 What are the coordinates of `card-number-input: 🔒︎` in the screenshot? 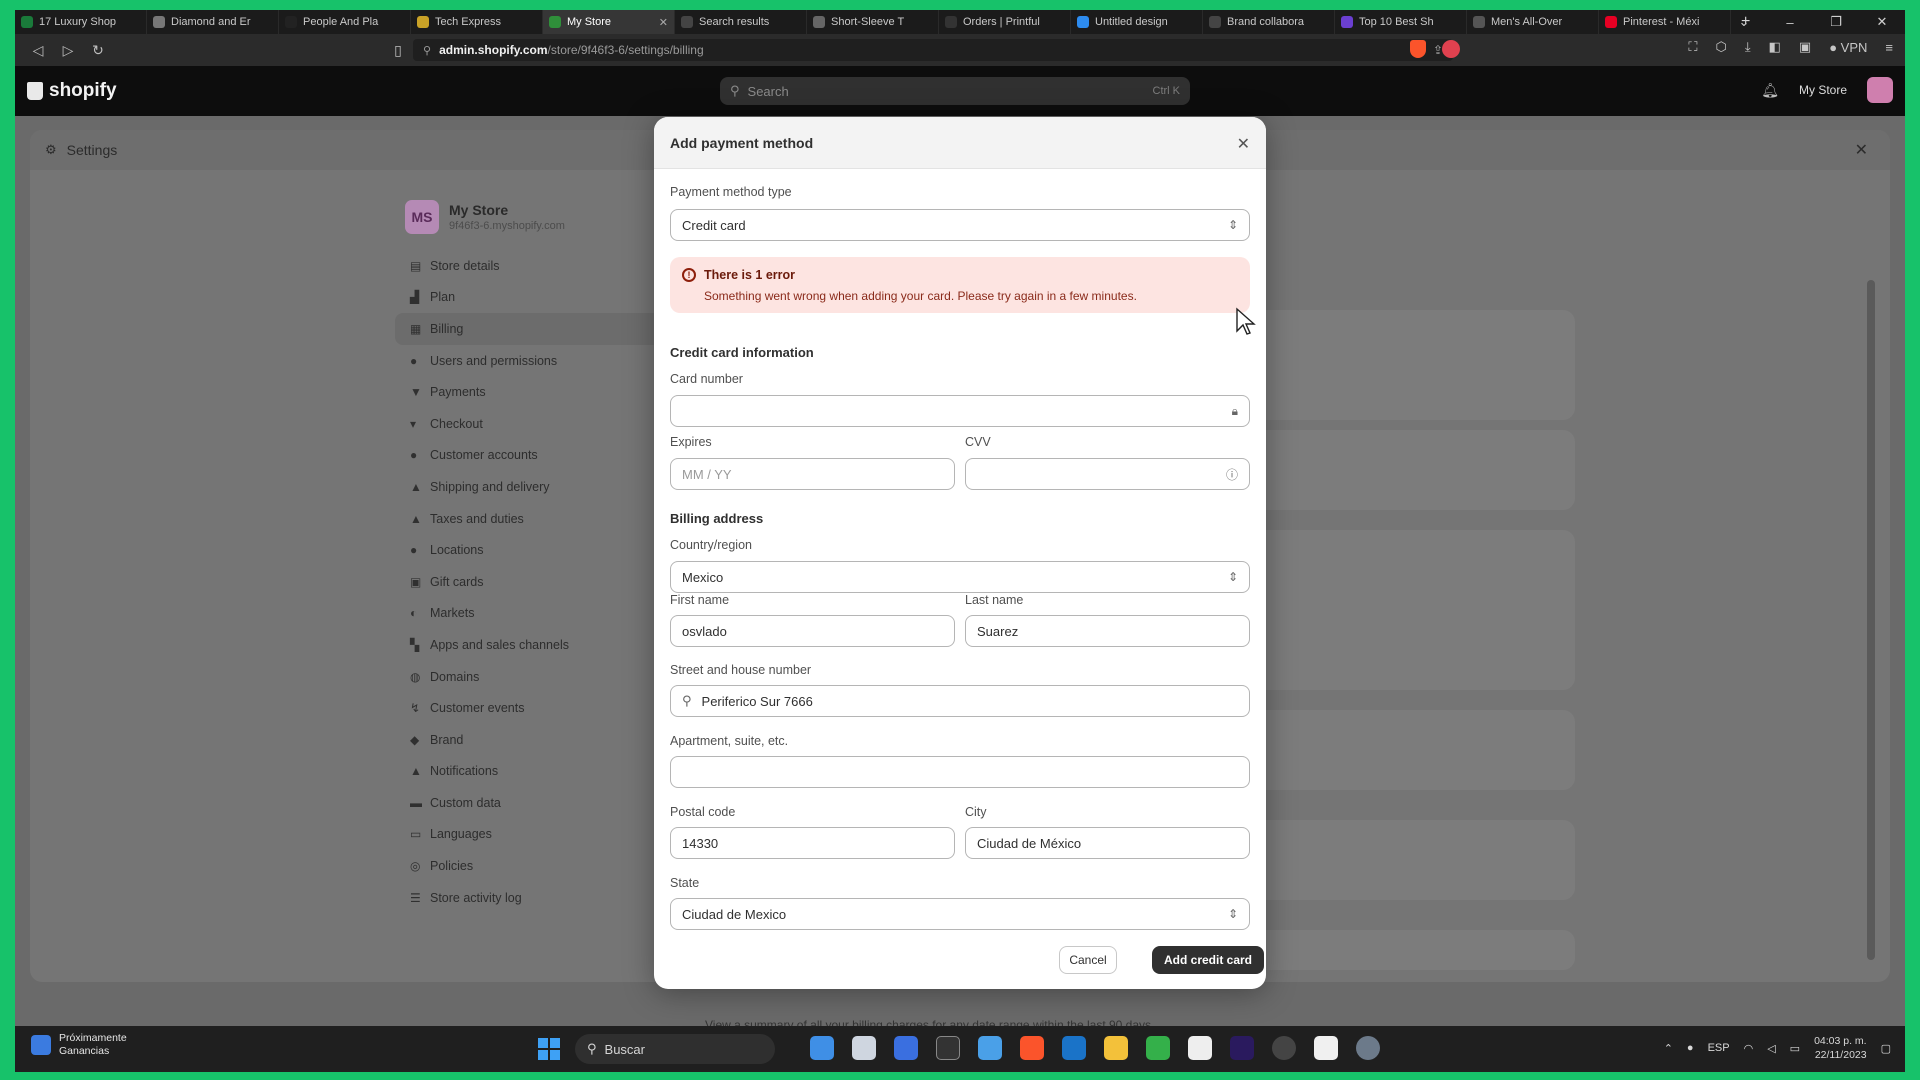 It's located at (960, 411).